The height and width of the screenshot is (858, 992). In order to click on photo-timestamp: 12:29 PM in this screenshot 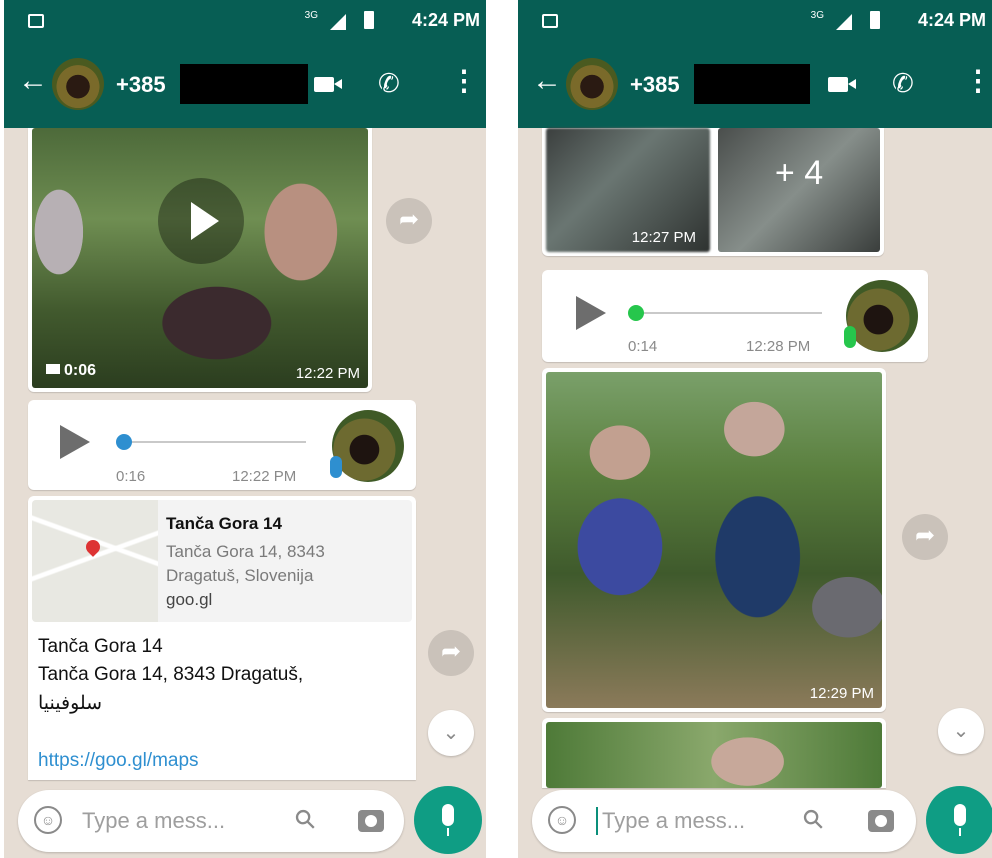, I will do `click(841, 693)`.